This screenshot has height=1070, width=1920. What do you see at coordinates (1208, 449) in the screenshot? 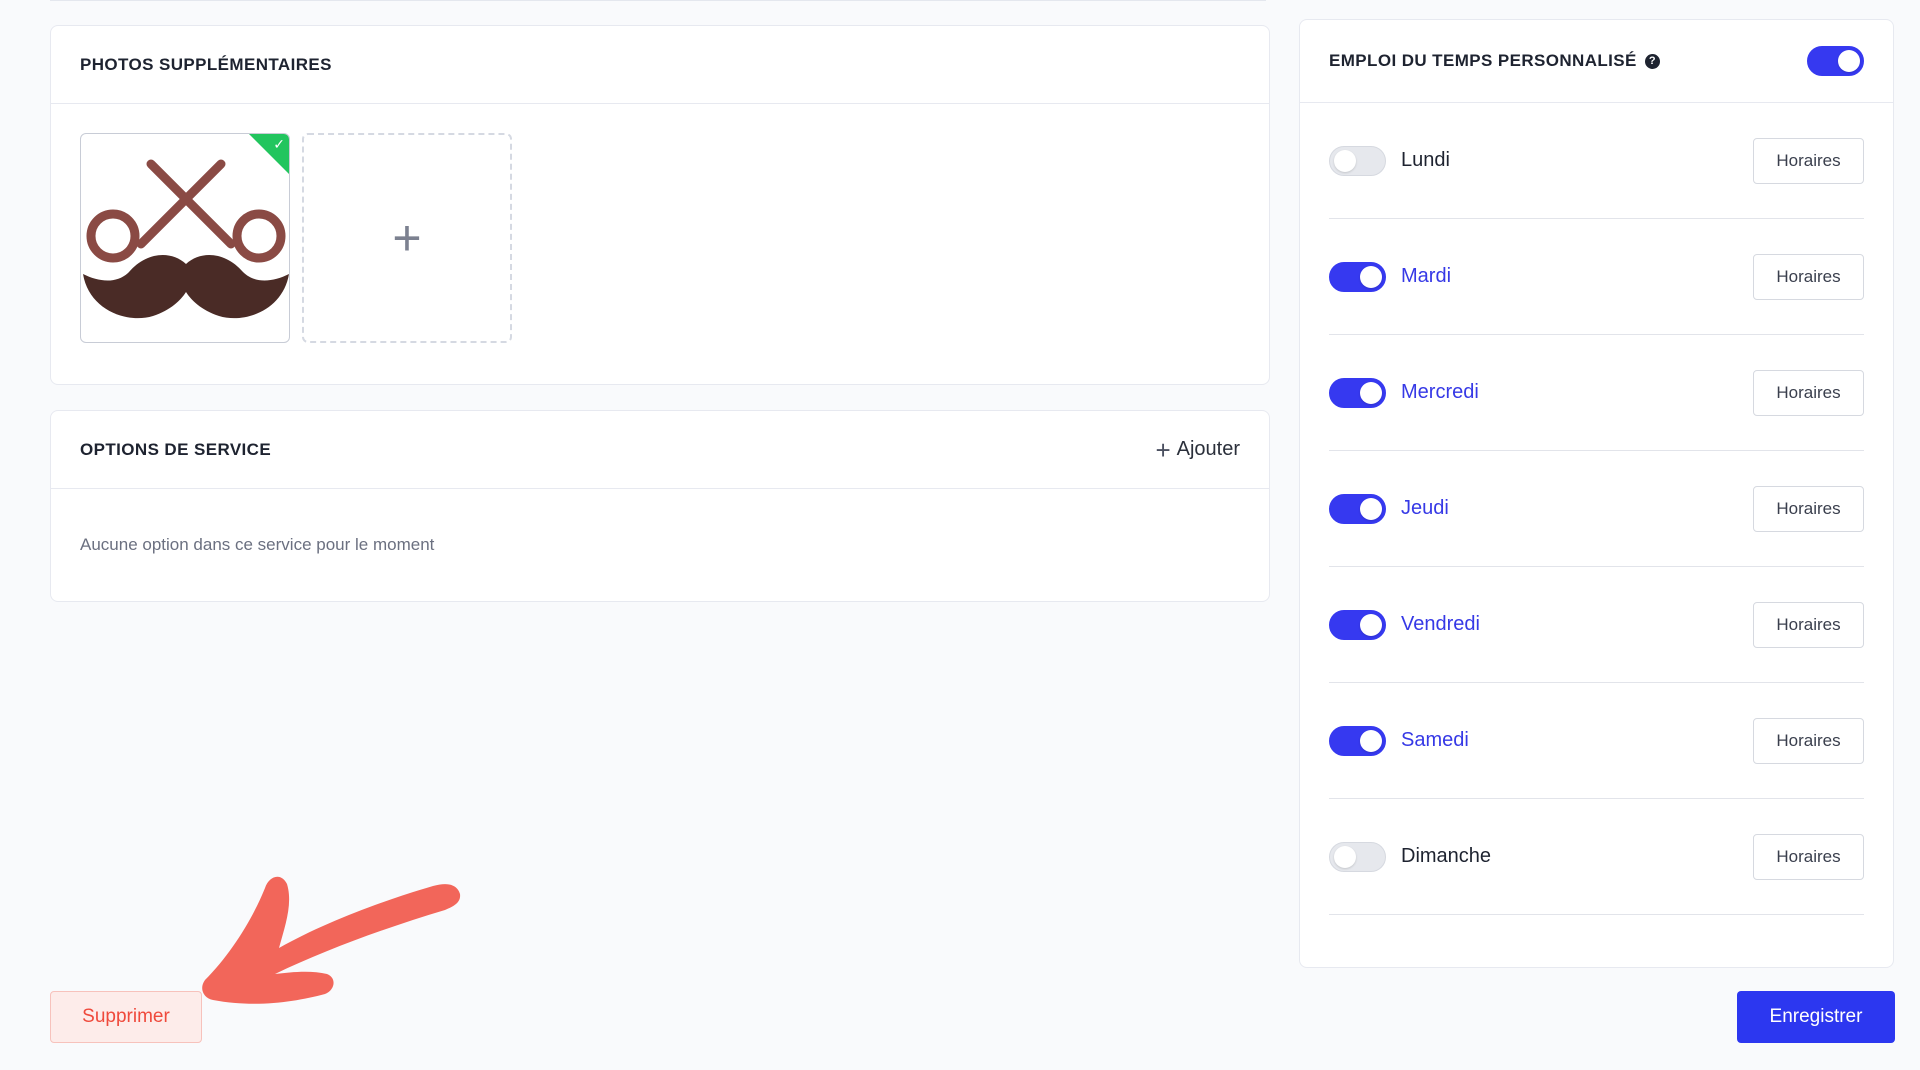
I see `add-option-label: Ajouter` at bounding box center [1208, 449].